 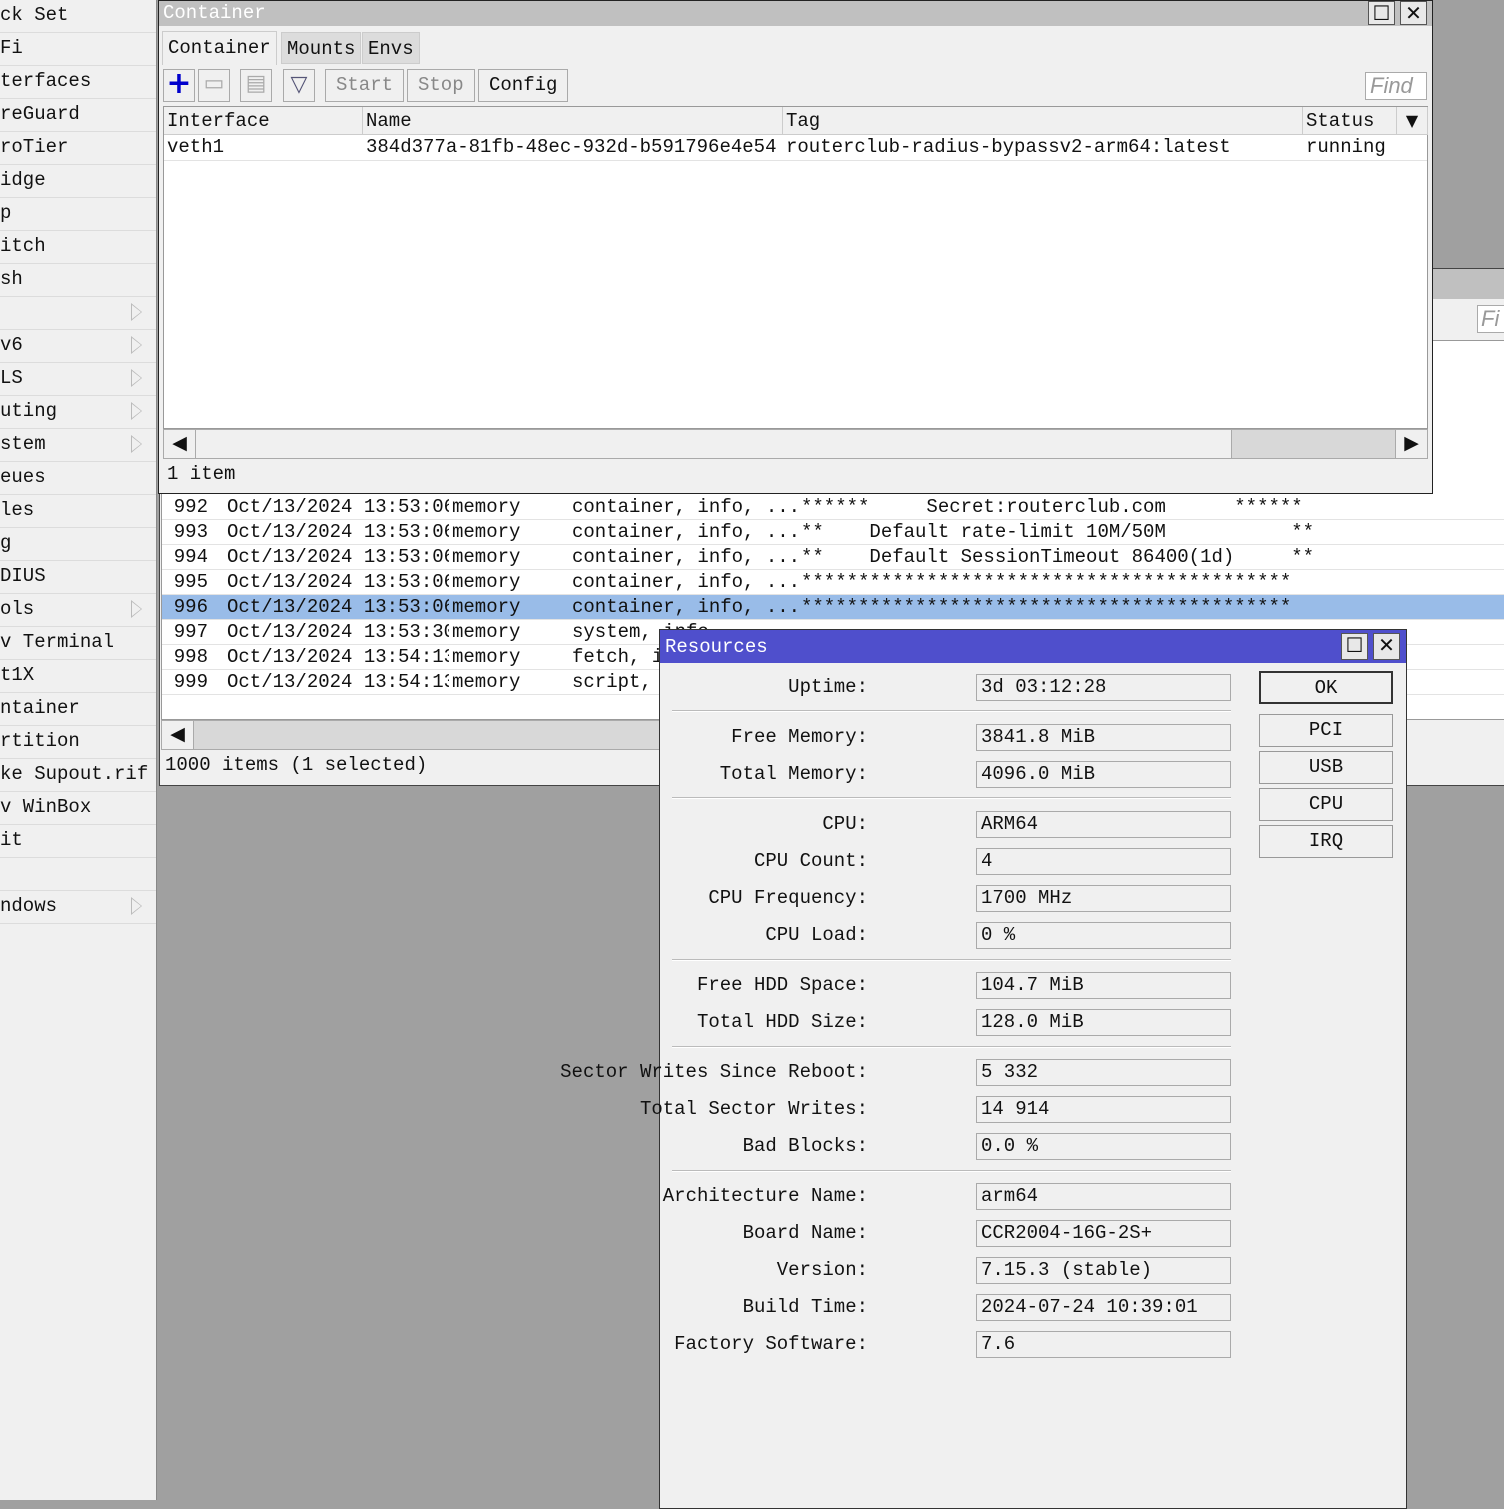 I want to click on sidebar-item: DIUS, so click(x=78, y=577).